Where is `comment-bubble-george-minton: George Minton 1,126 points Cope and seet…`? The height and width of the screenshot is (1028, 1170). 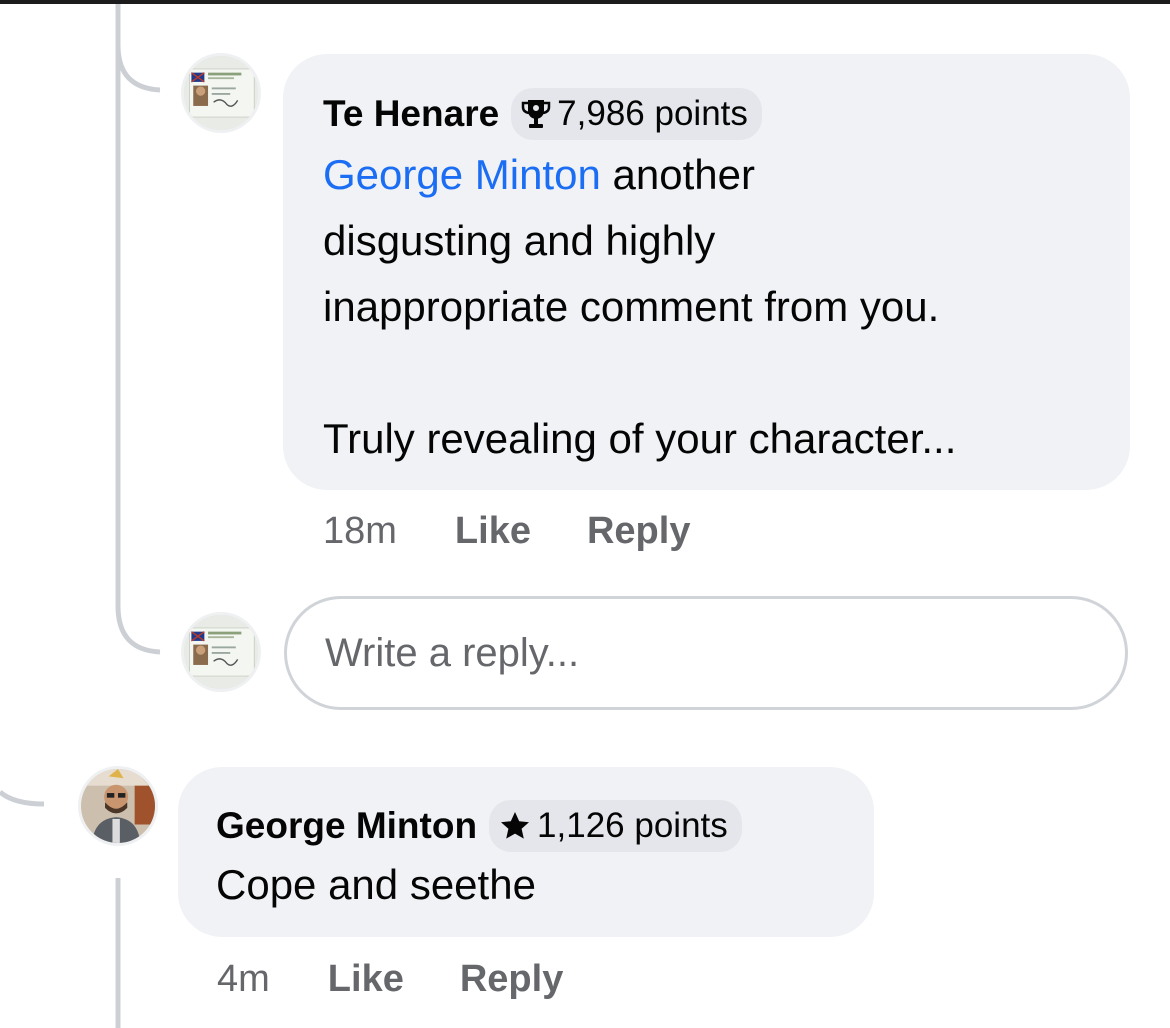 comment-bubble-george-minton: George Minton 1,126 points Cope and seet… is located at coordinates (526, 852).